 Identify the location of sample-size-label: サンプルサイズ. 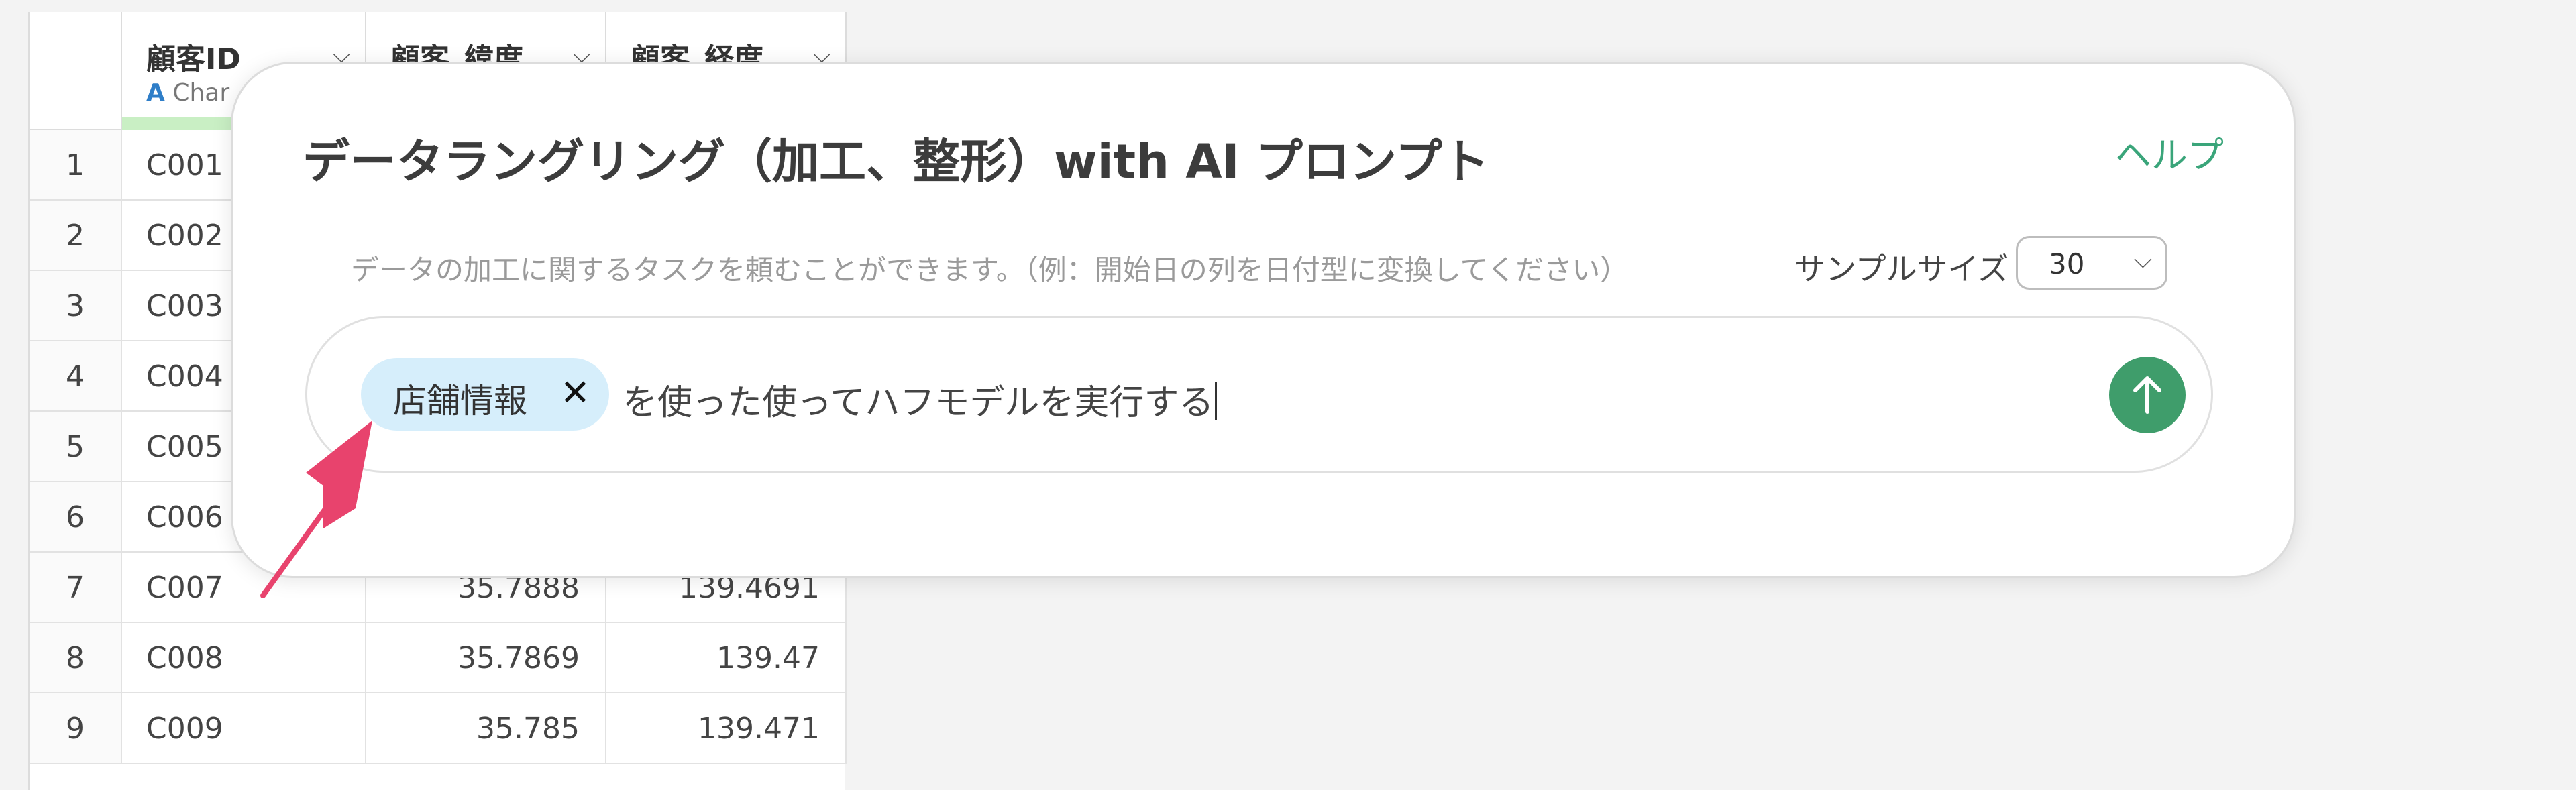
(1901, 269).